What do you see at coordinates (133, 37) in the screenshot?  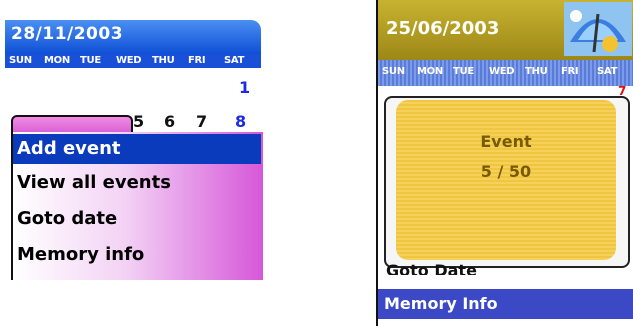 I see `calendar-title-bar: 28/11/2003` at bounding box center [133, 37].